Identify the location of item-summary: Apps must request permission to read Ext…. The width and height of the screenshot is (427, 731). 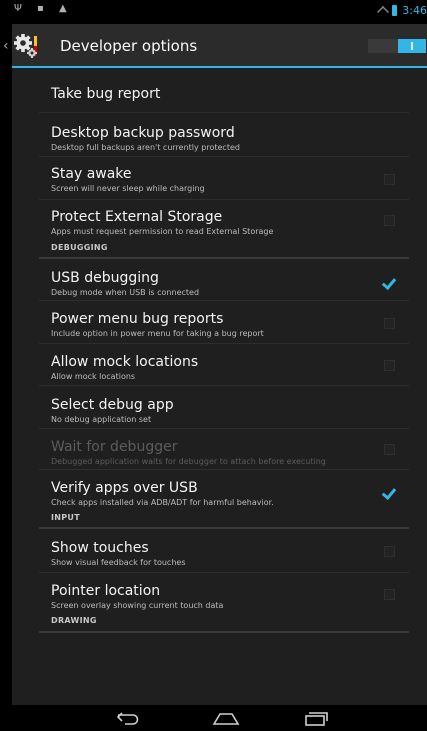
(162, 231).